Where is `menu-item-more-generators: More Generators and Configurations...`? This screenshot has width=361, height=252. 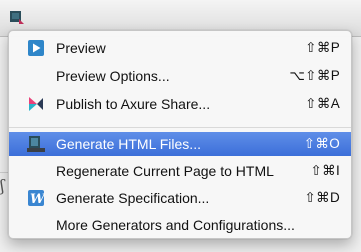
menu-item-more-generators: More Generators and Configurations... is located at coordinates (180, 225).